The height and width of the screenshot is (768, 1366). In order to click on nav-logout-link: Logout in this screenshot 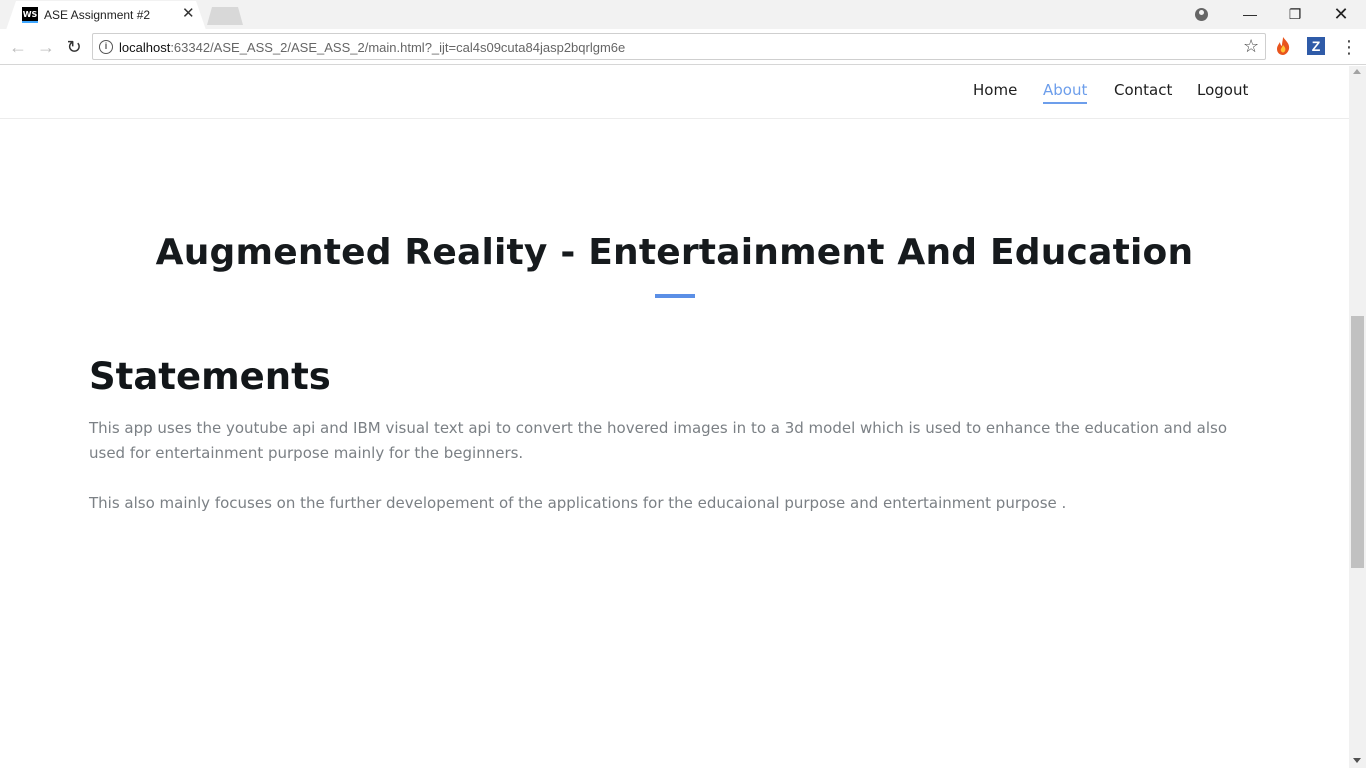, I will do `click(1222, 90)`.